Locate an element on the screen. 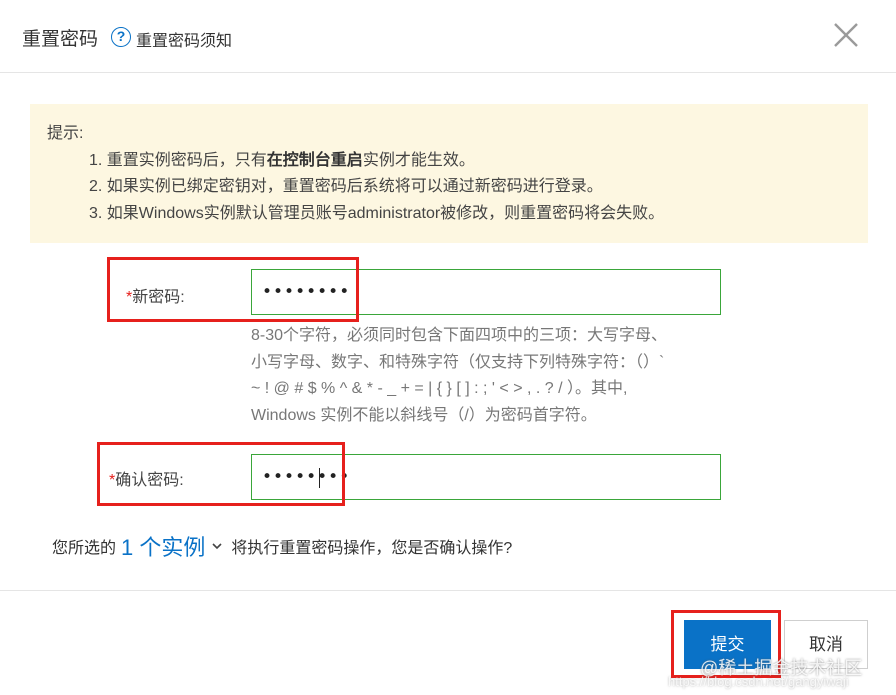 This screenshot has width=896, height=695. notice-emphasis: 在控制台重启 is located at coordinates (314, 160).